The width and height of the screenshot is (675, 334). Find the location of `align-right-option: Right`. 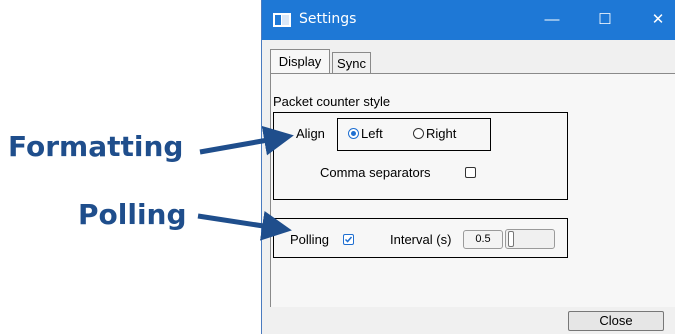

align-right-option: Right is located at coordinates (443, 134).